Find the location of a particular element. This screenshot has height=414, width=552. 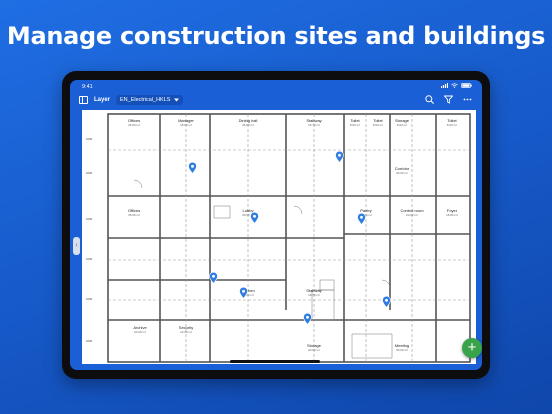

layer-value: EN_Electrical_HKLS is located at coordinates (145, 100).